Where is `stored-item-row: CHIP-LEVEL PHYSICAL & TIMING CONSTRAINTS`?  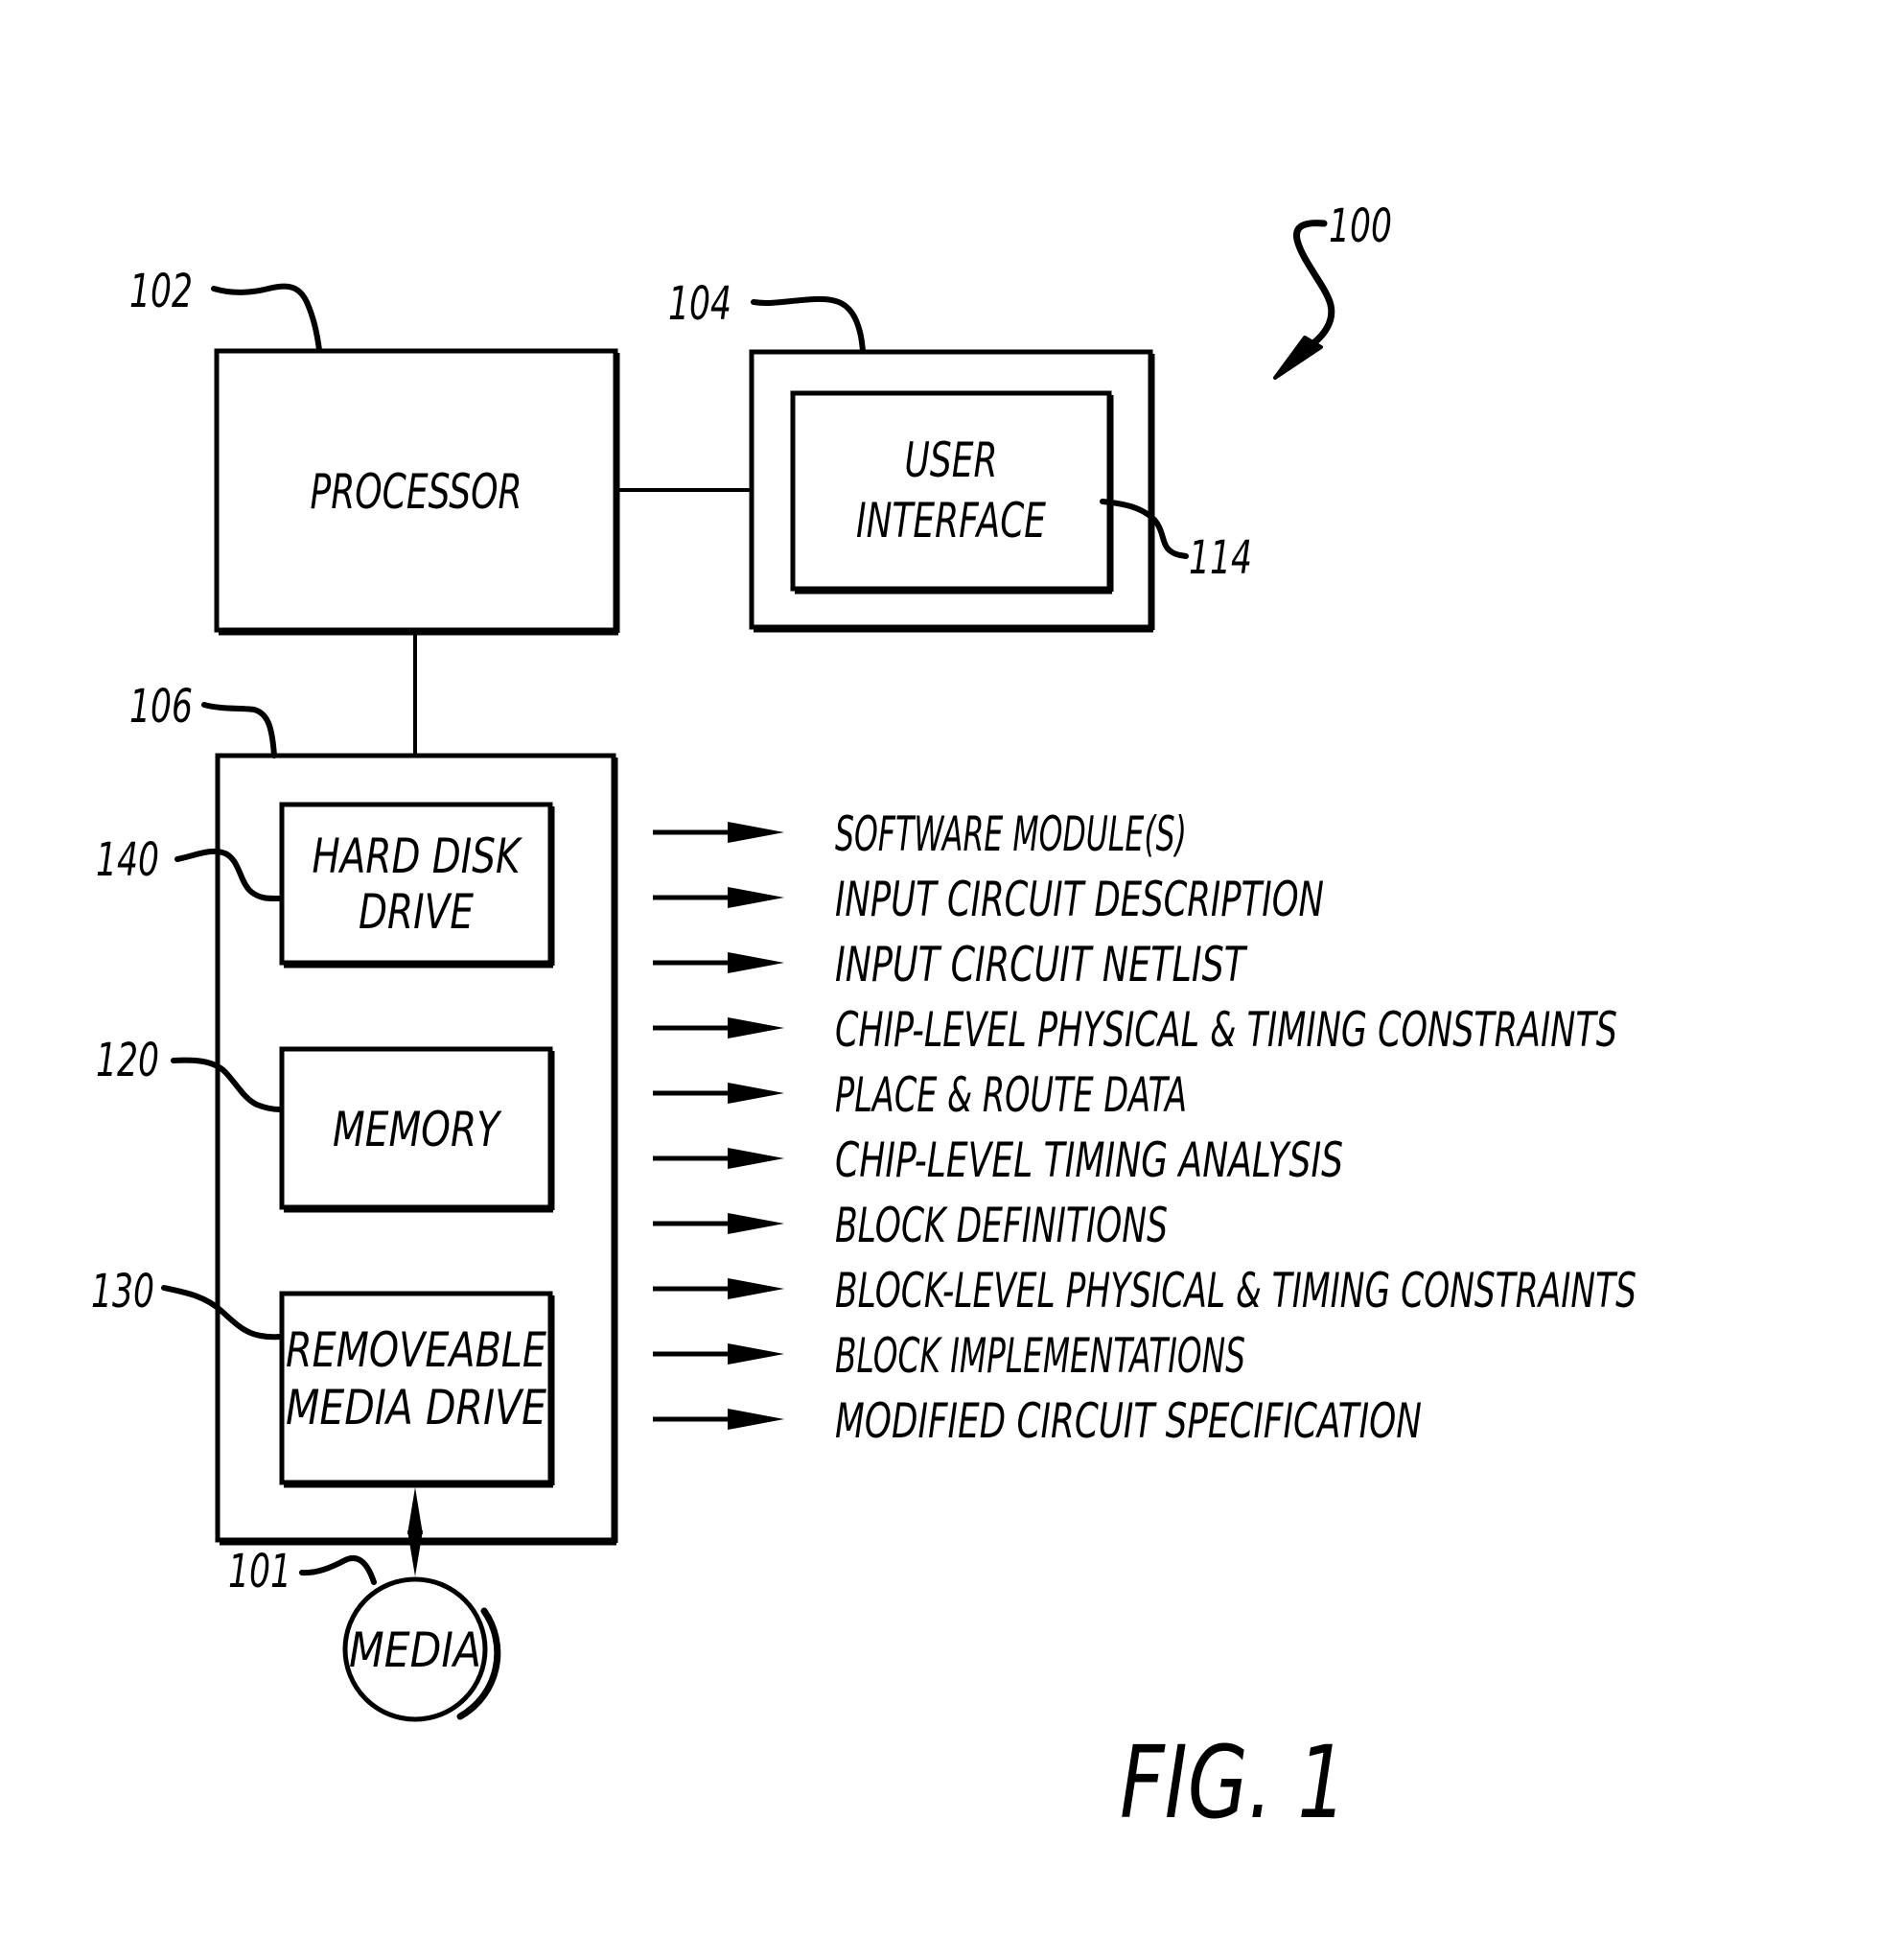 stored-item-row: CHIP-LEVEL PHYSICAL & TIMING CONSTRAINTS is located at coordinates (1135, 1030).